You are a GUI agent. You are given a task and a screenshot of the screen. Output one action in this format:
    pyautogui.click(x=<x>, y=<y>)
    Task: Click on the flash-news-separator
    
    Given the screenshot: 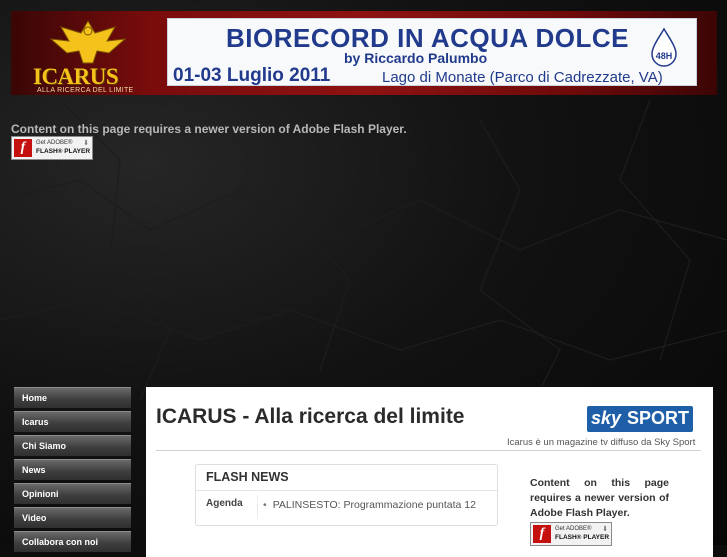 What is the action you would take?
    pyautogui.click(x=257, y=507)
    